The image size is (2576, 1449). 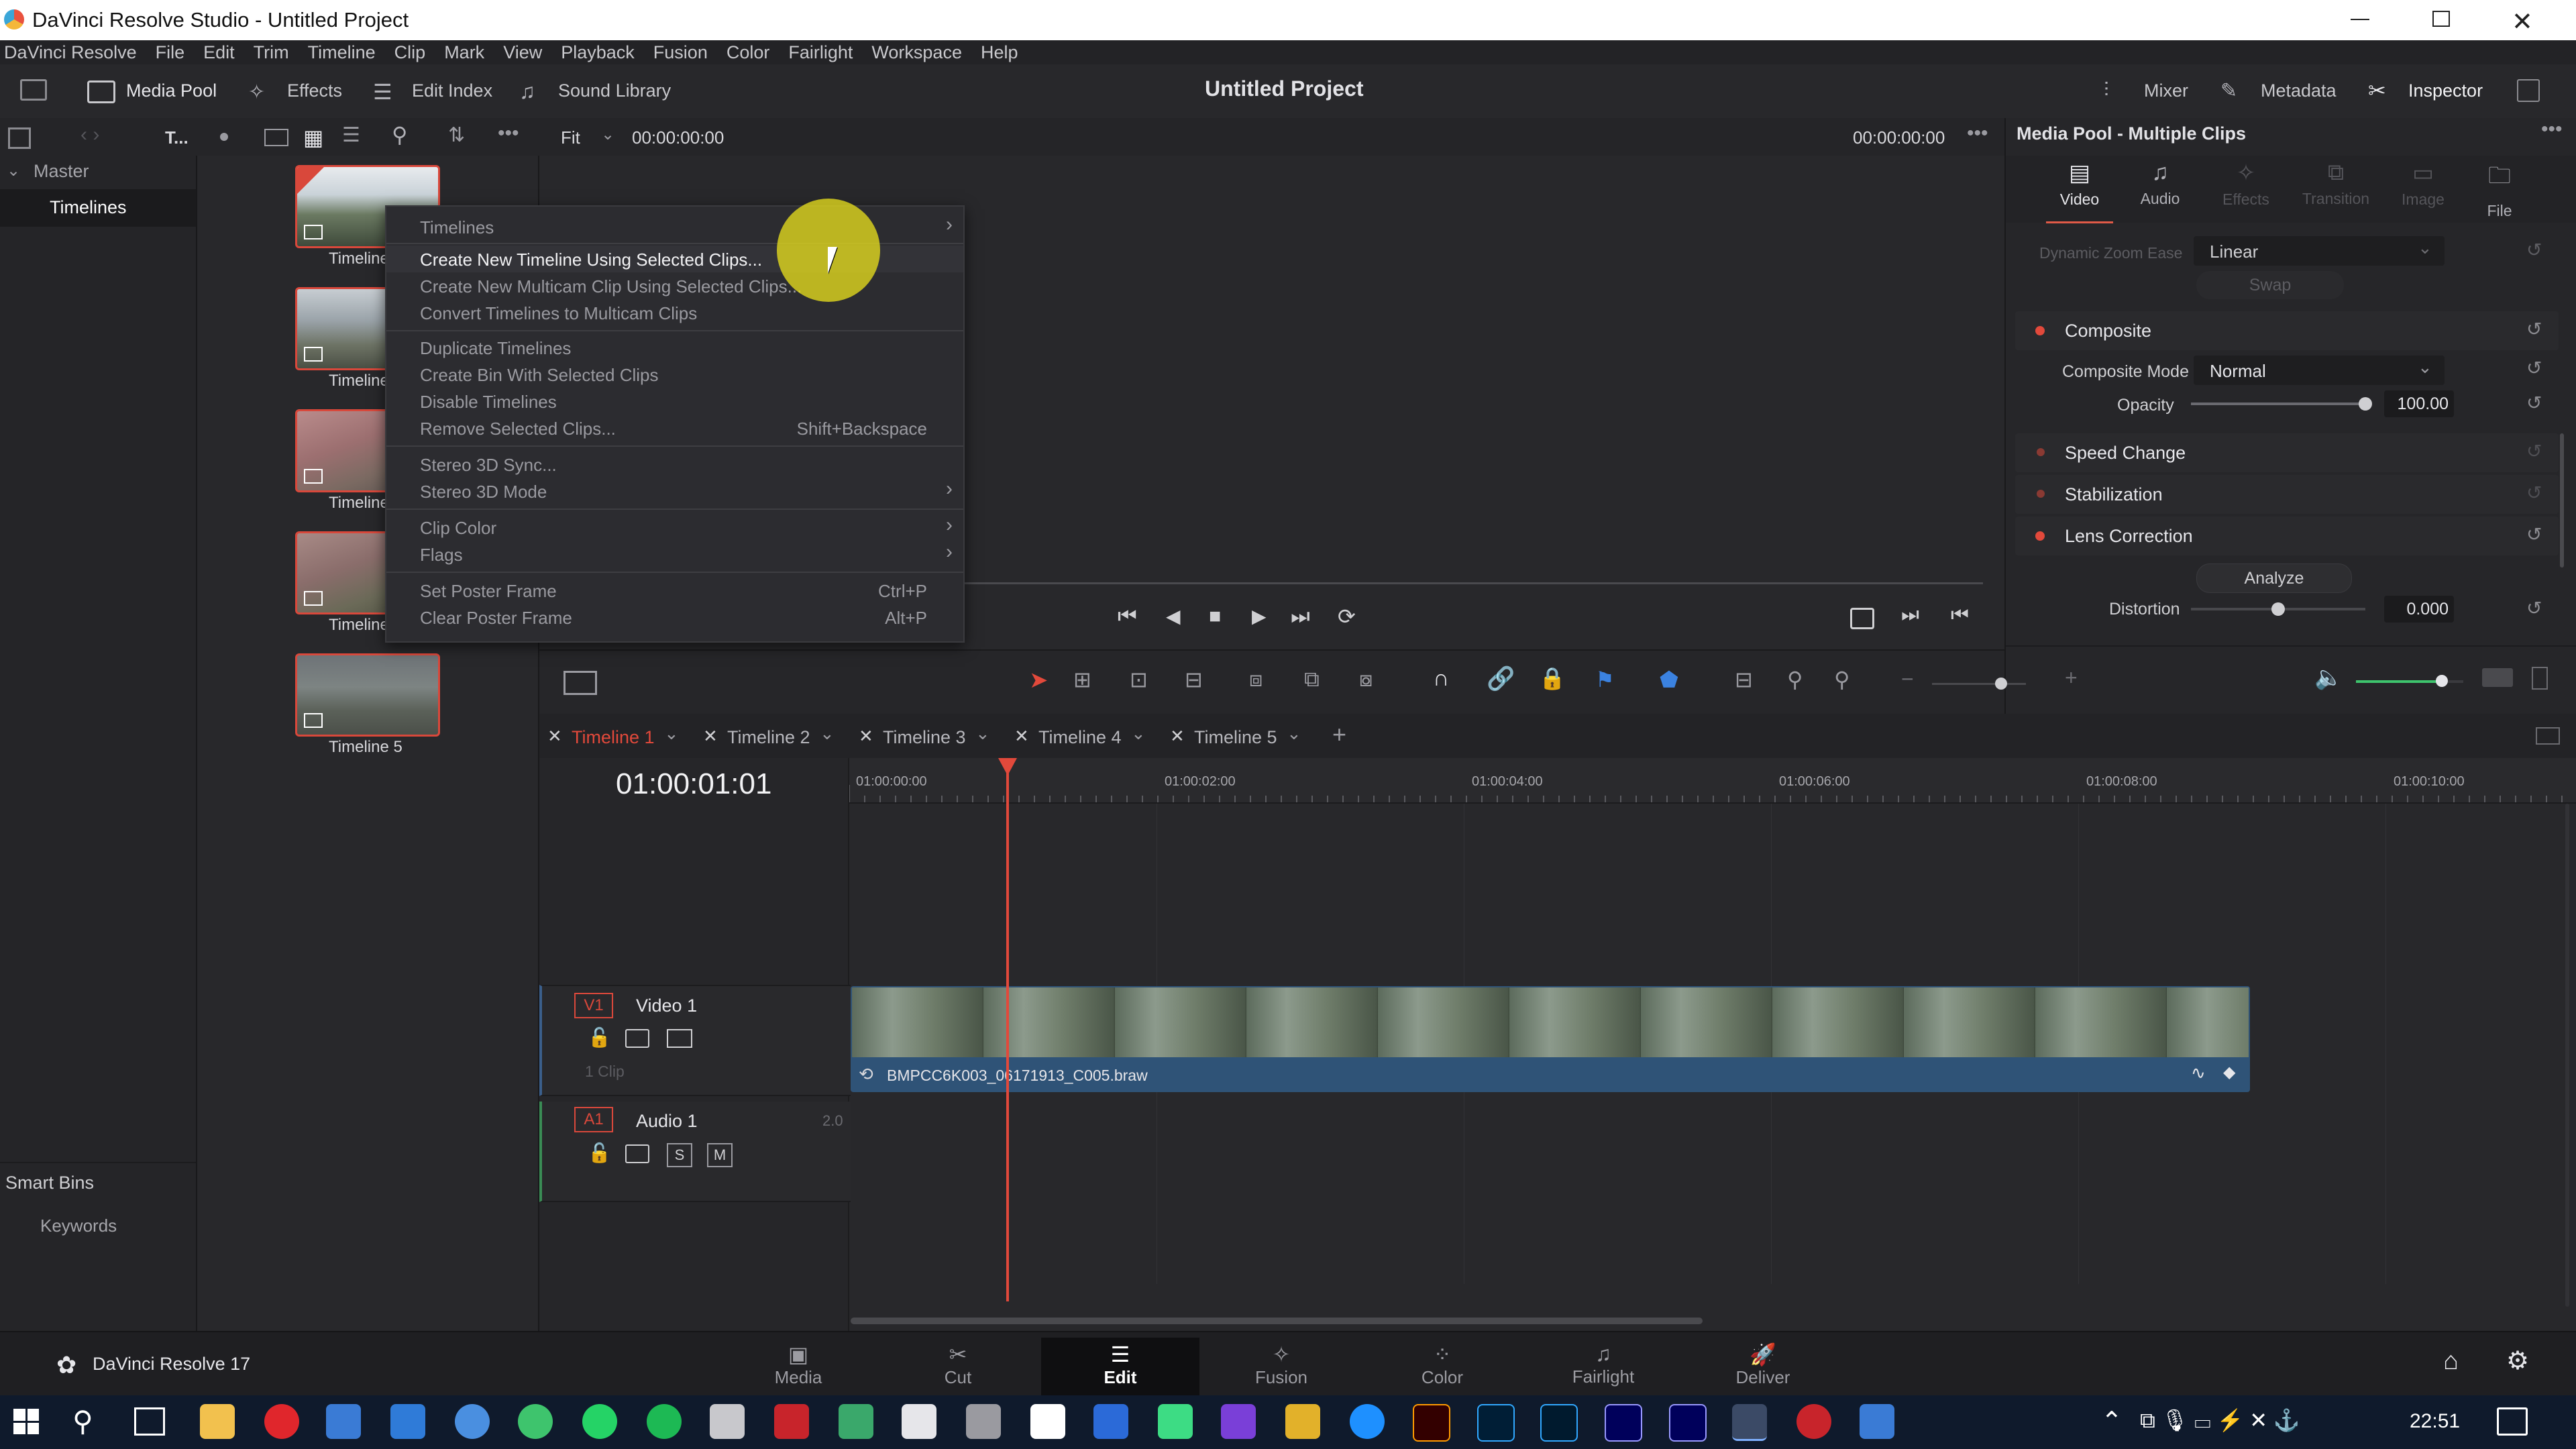 What do you see at coordinates (1366, 679) in the screenshot?
I see `replace-clip-icon: ⧇` at bounding box center [1366, 679].